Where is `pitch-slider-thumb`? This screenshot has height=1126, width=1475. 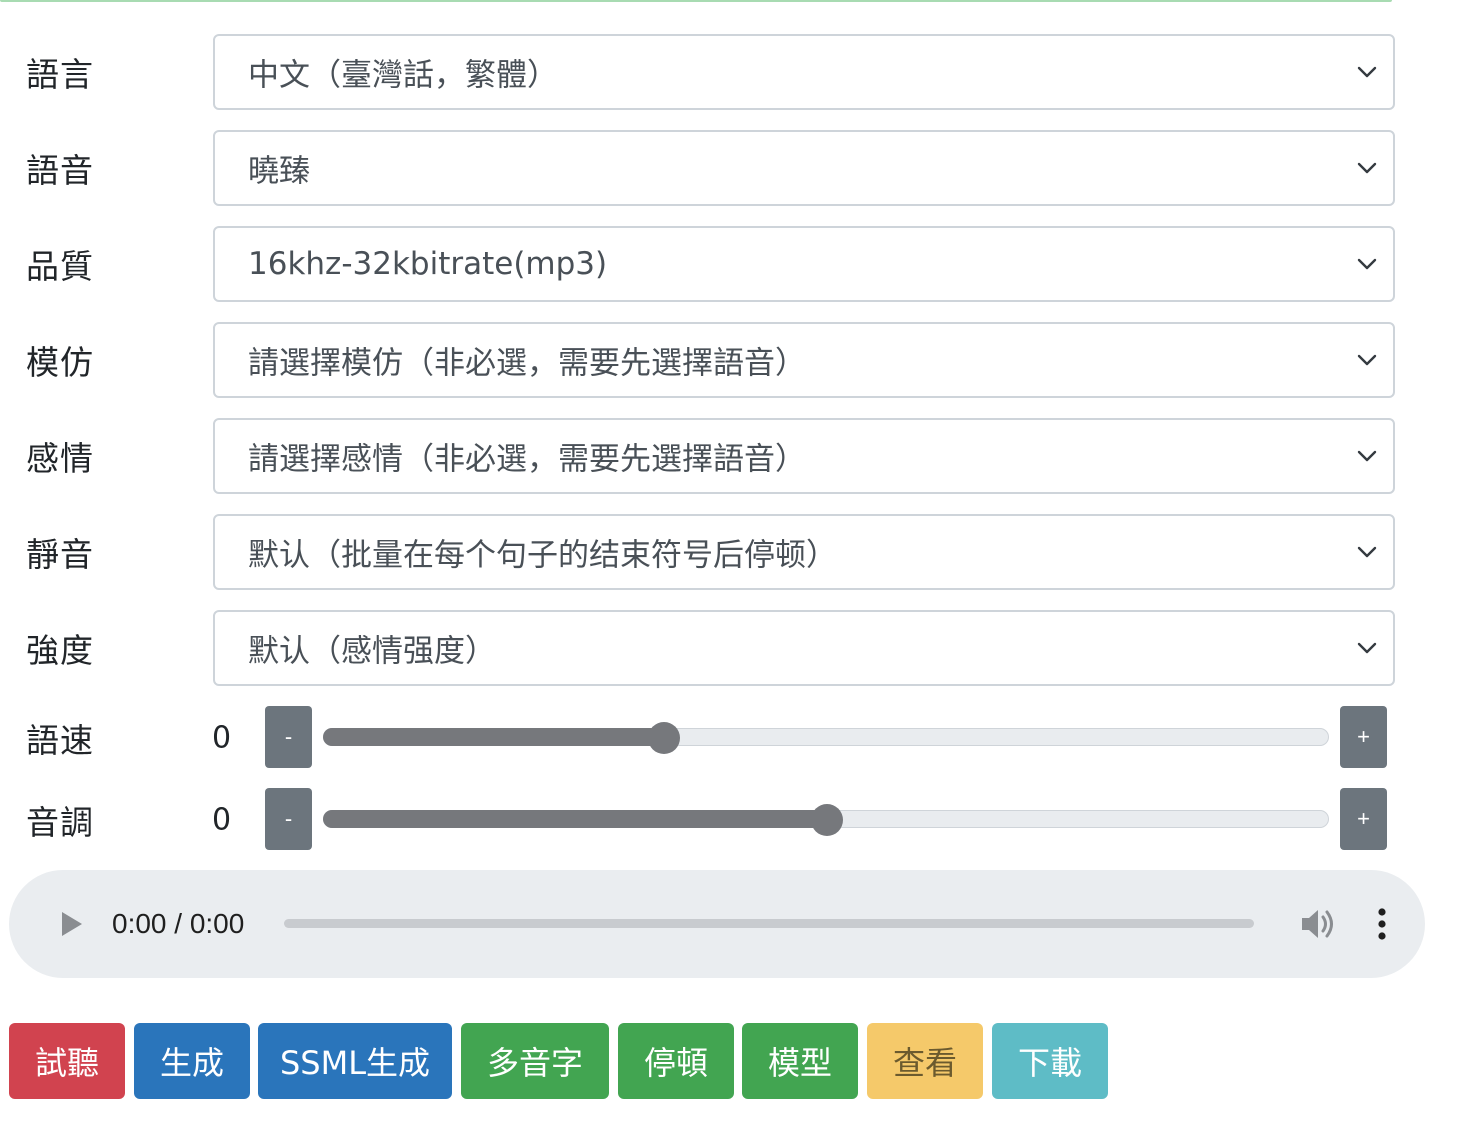 pitch-slider-thumb is located at coordinates (827, 820).